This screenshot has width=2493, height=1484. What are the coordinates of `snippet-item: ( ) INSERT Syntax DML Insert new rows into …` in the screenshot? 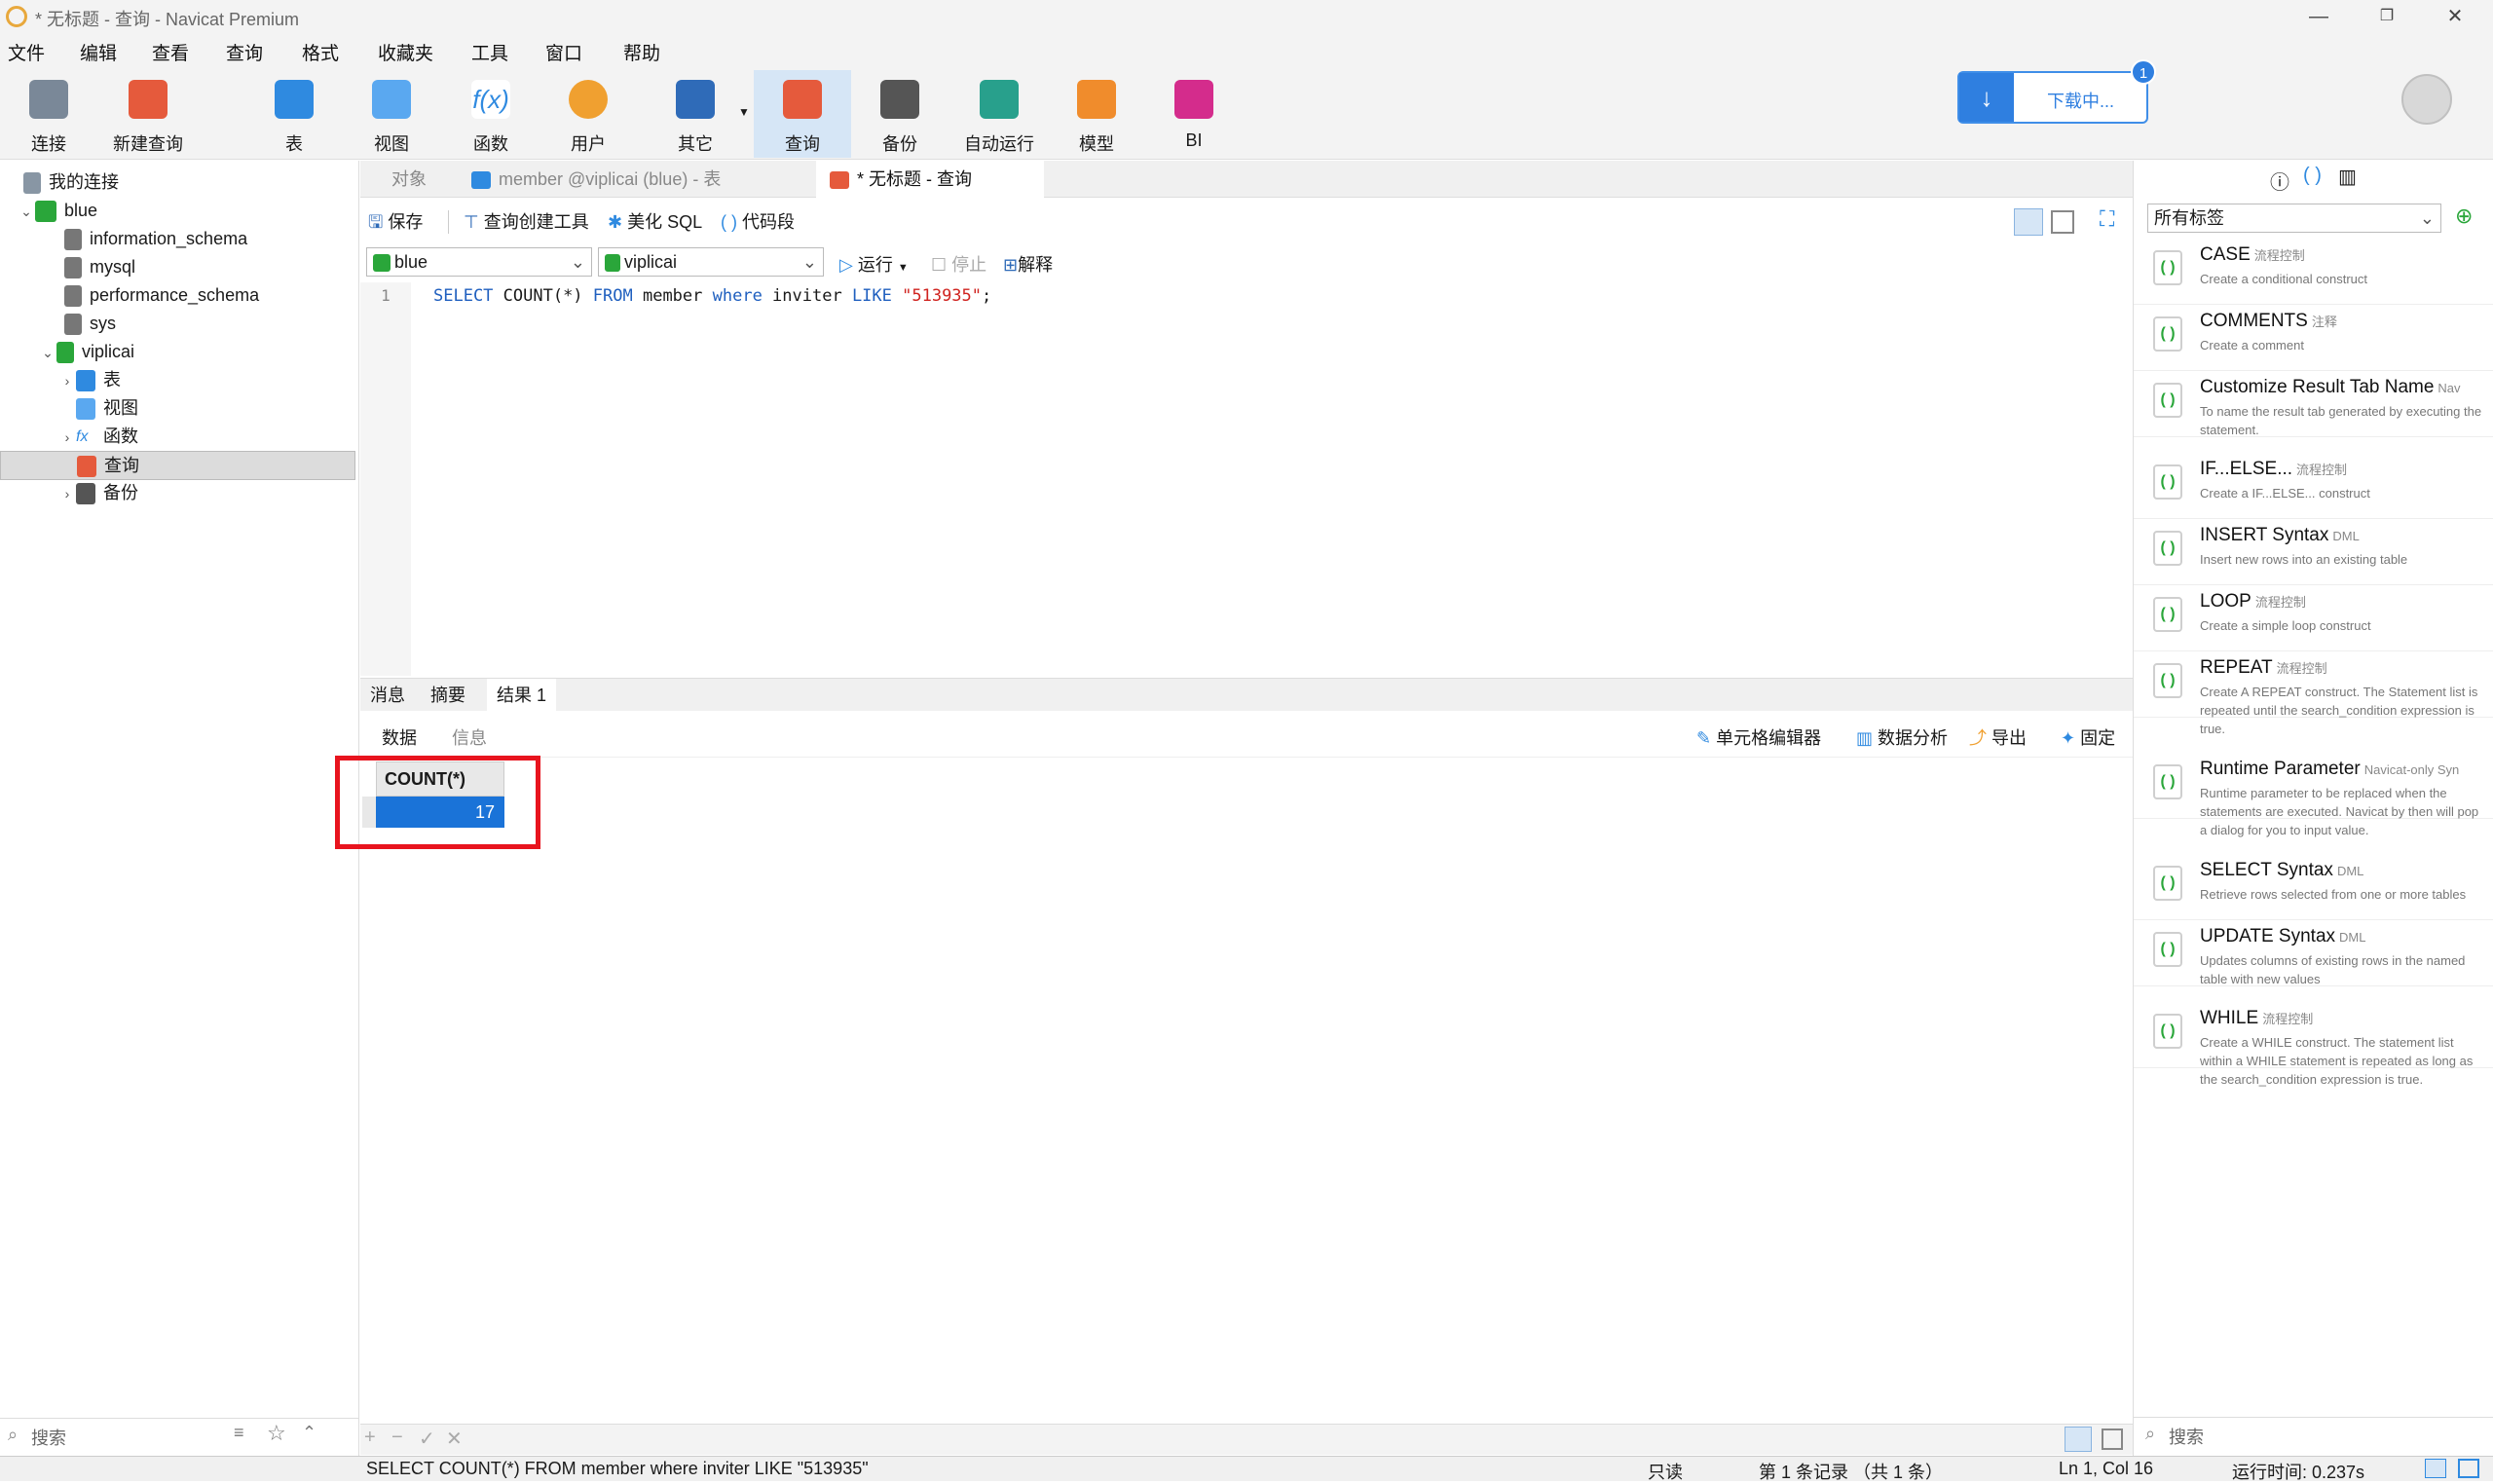 It's located at (2314, 552).